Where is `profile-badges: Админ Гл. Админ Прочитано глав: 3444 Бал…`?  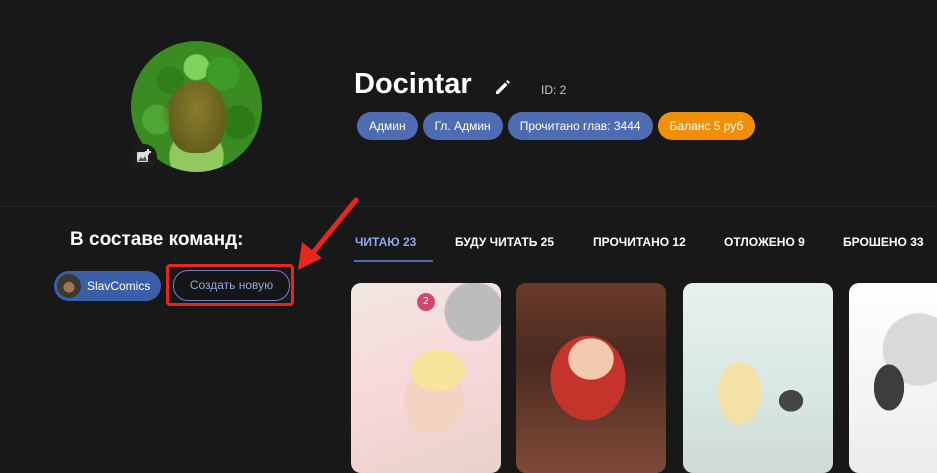
profile-badges: Админ Гл. Админ Прочитано глав: 3444 Бал… is located at coordinates (556, 126).